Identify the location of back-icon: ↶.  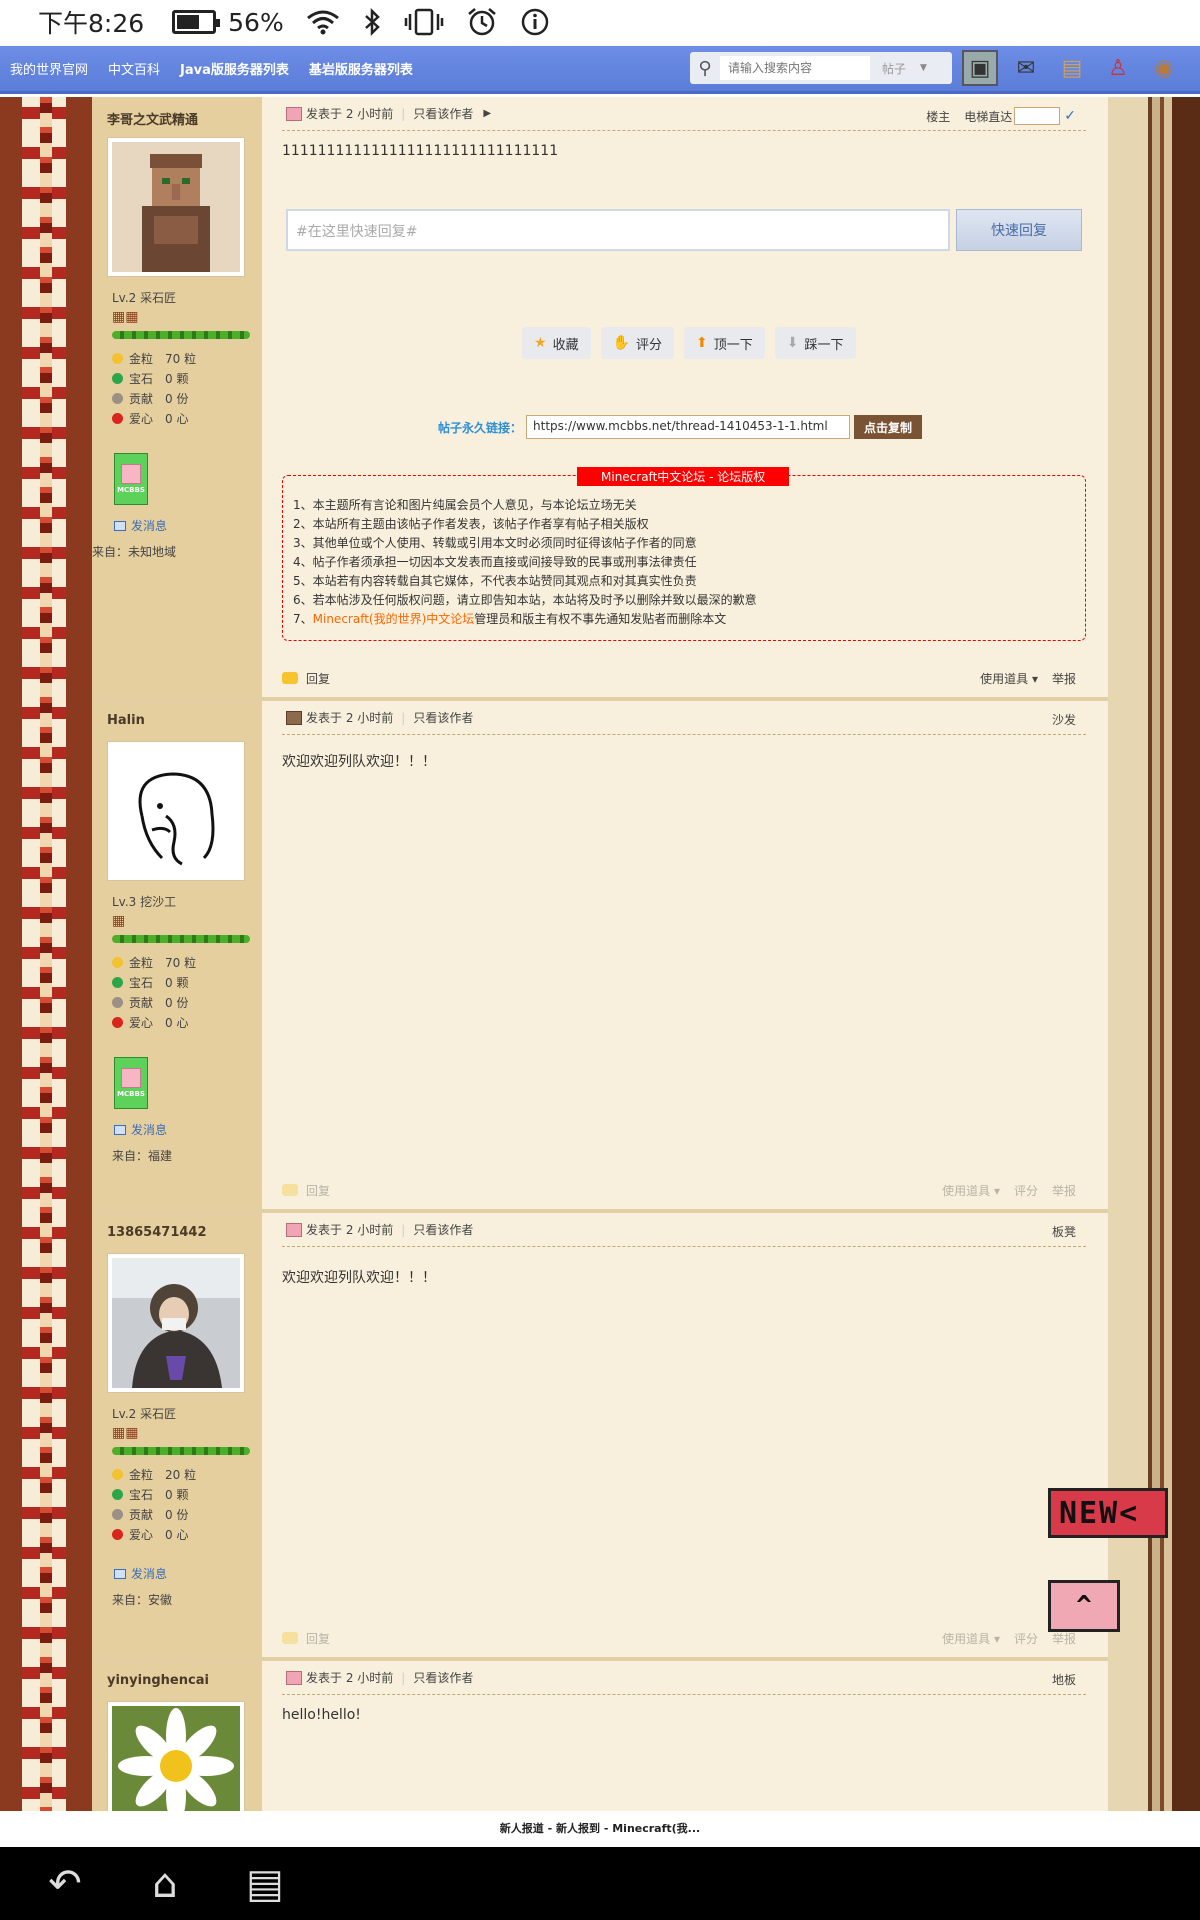
(65, 1884).